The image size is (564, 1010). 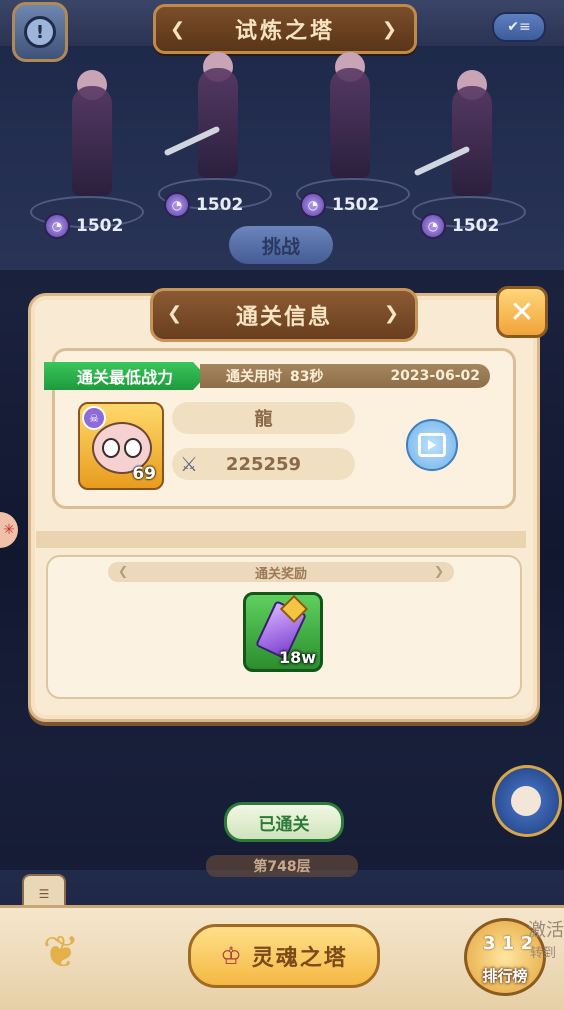 What do you see at coordinates (508, 943) in the screenshot?
I see `podium-icon: 3 1 2` at bounding box center [508, 943].